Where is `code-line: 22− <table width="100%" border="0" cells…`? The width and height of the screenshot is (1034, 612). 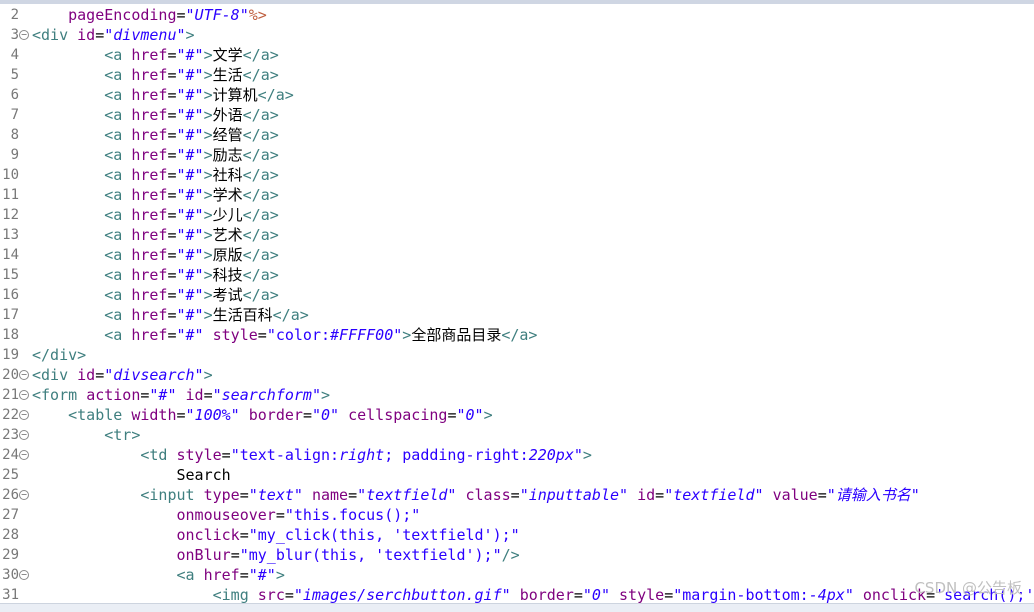
code-line: 22− <table width="100%" border="0" cells… is located at coordinates (517, 415).